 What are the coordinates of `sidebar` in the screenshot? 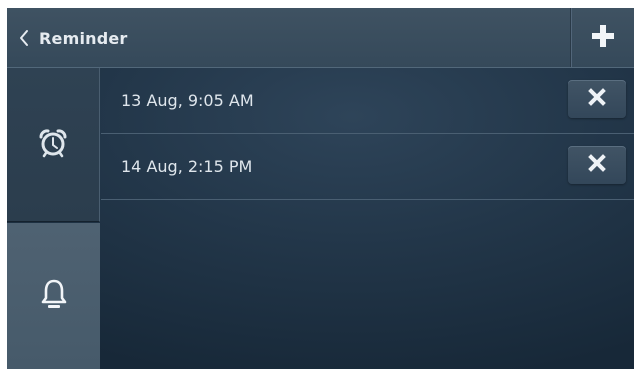 It's located at (53, 218).